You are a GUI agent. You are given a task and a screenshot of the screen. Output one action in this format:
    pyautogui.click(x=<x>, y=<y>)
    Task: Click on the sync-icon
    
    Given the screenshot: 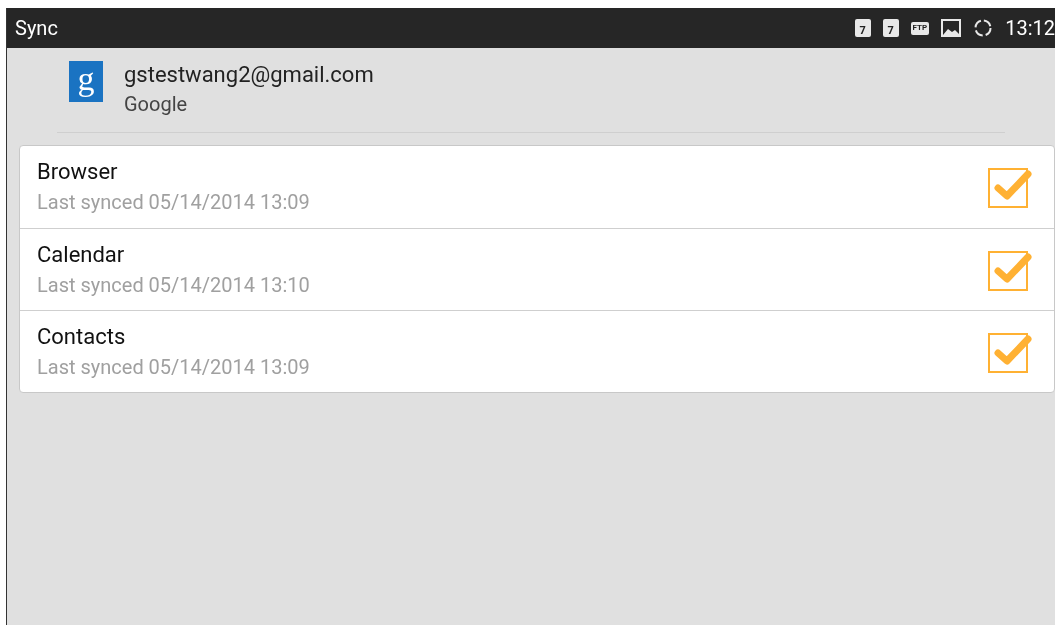 What is the action you would take?
    pyautogui.click(x=983, y=28)
    